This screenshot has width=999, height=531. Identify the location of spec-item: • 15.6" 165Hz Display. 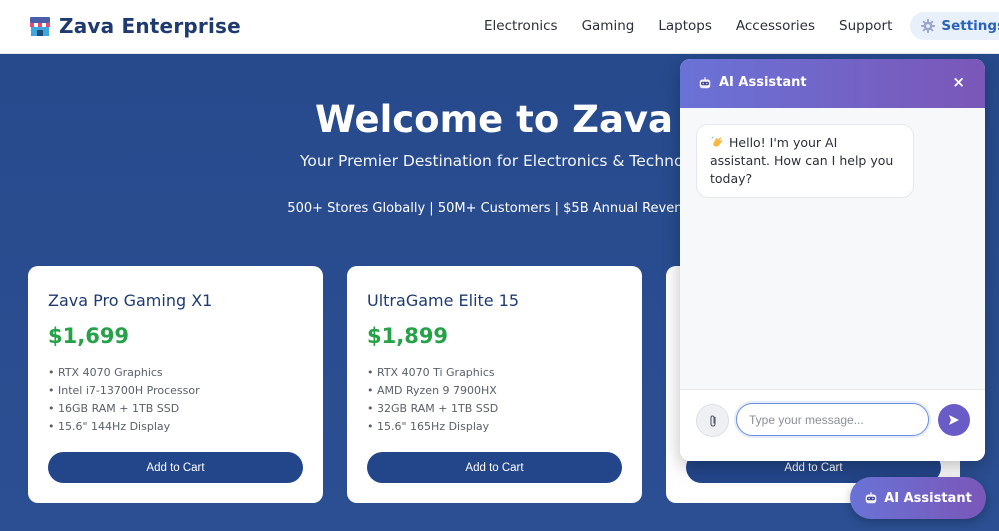
(428, 426).